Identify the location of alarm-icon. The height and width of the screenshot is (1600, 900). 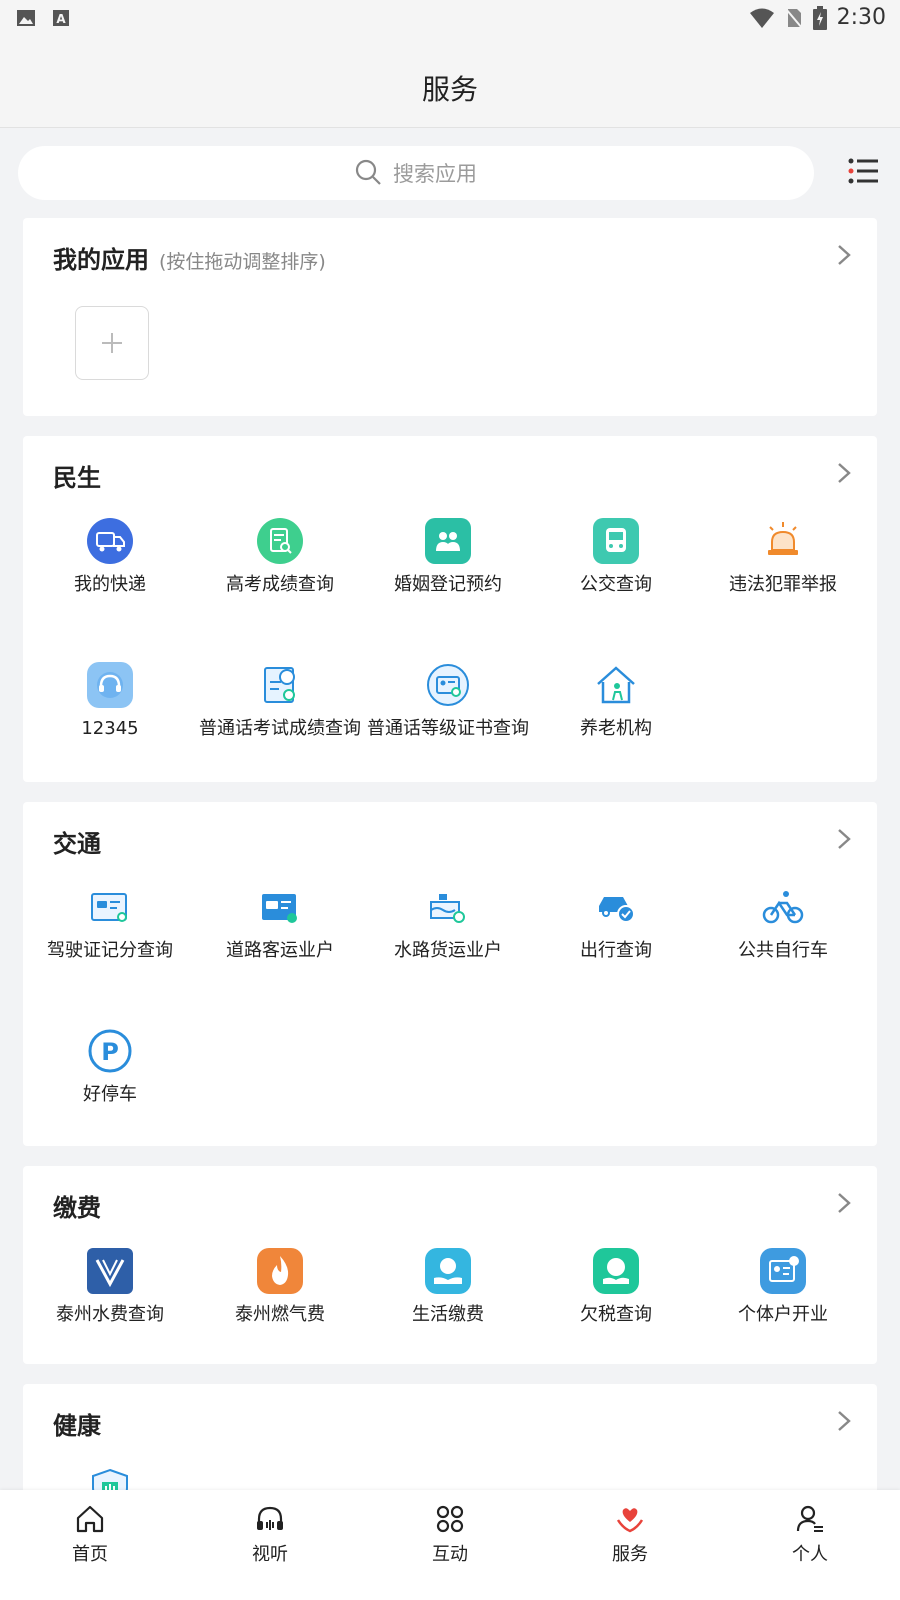
(783, 538).